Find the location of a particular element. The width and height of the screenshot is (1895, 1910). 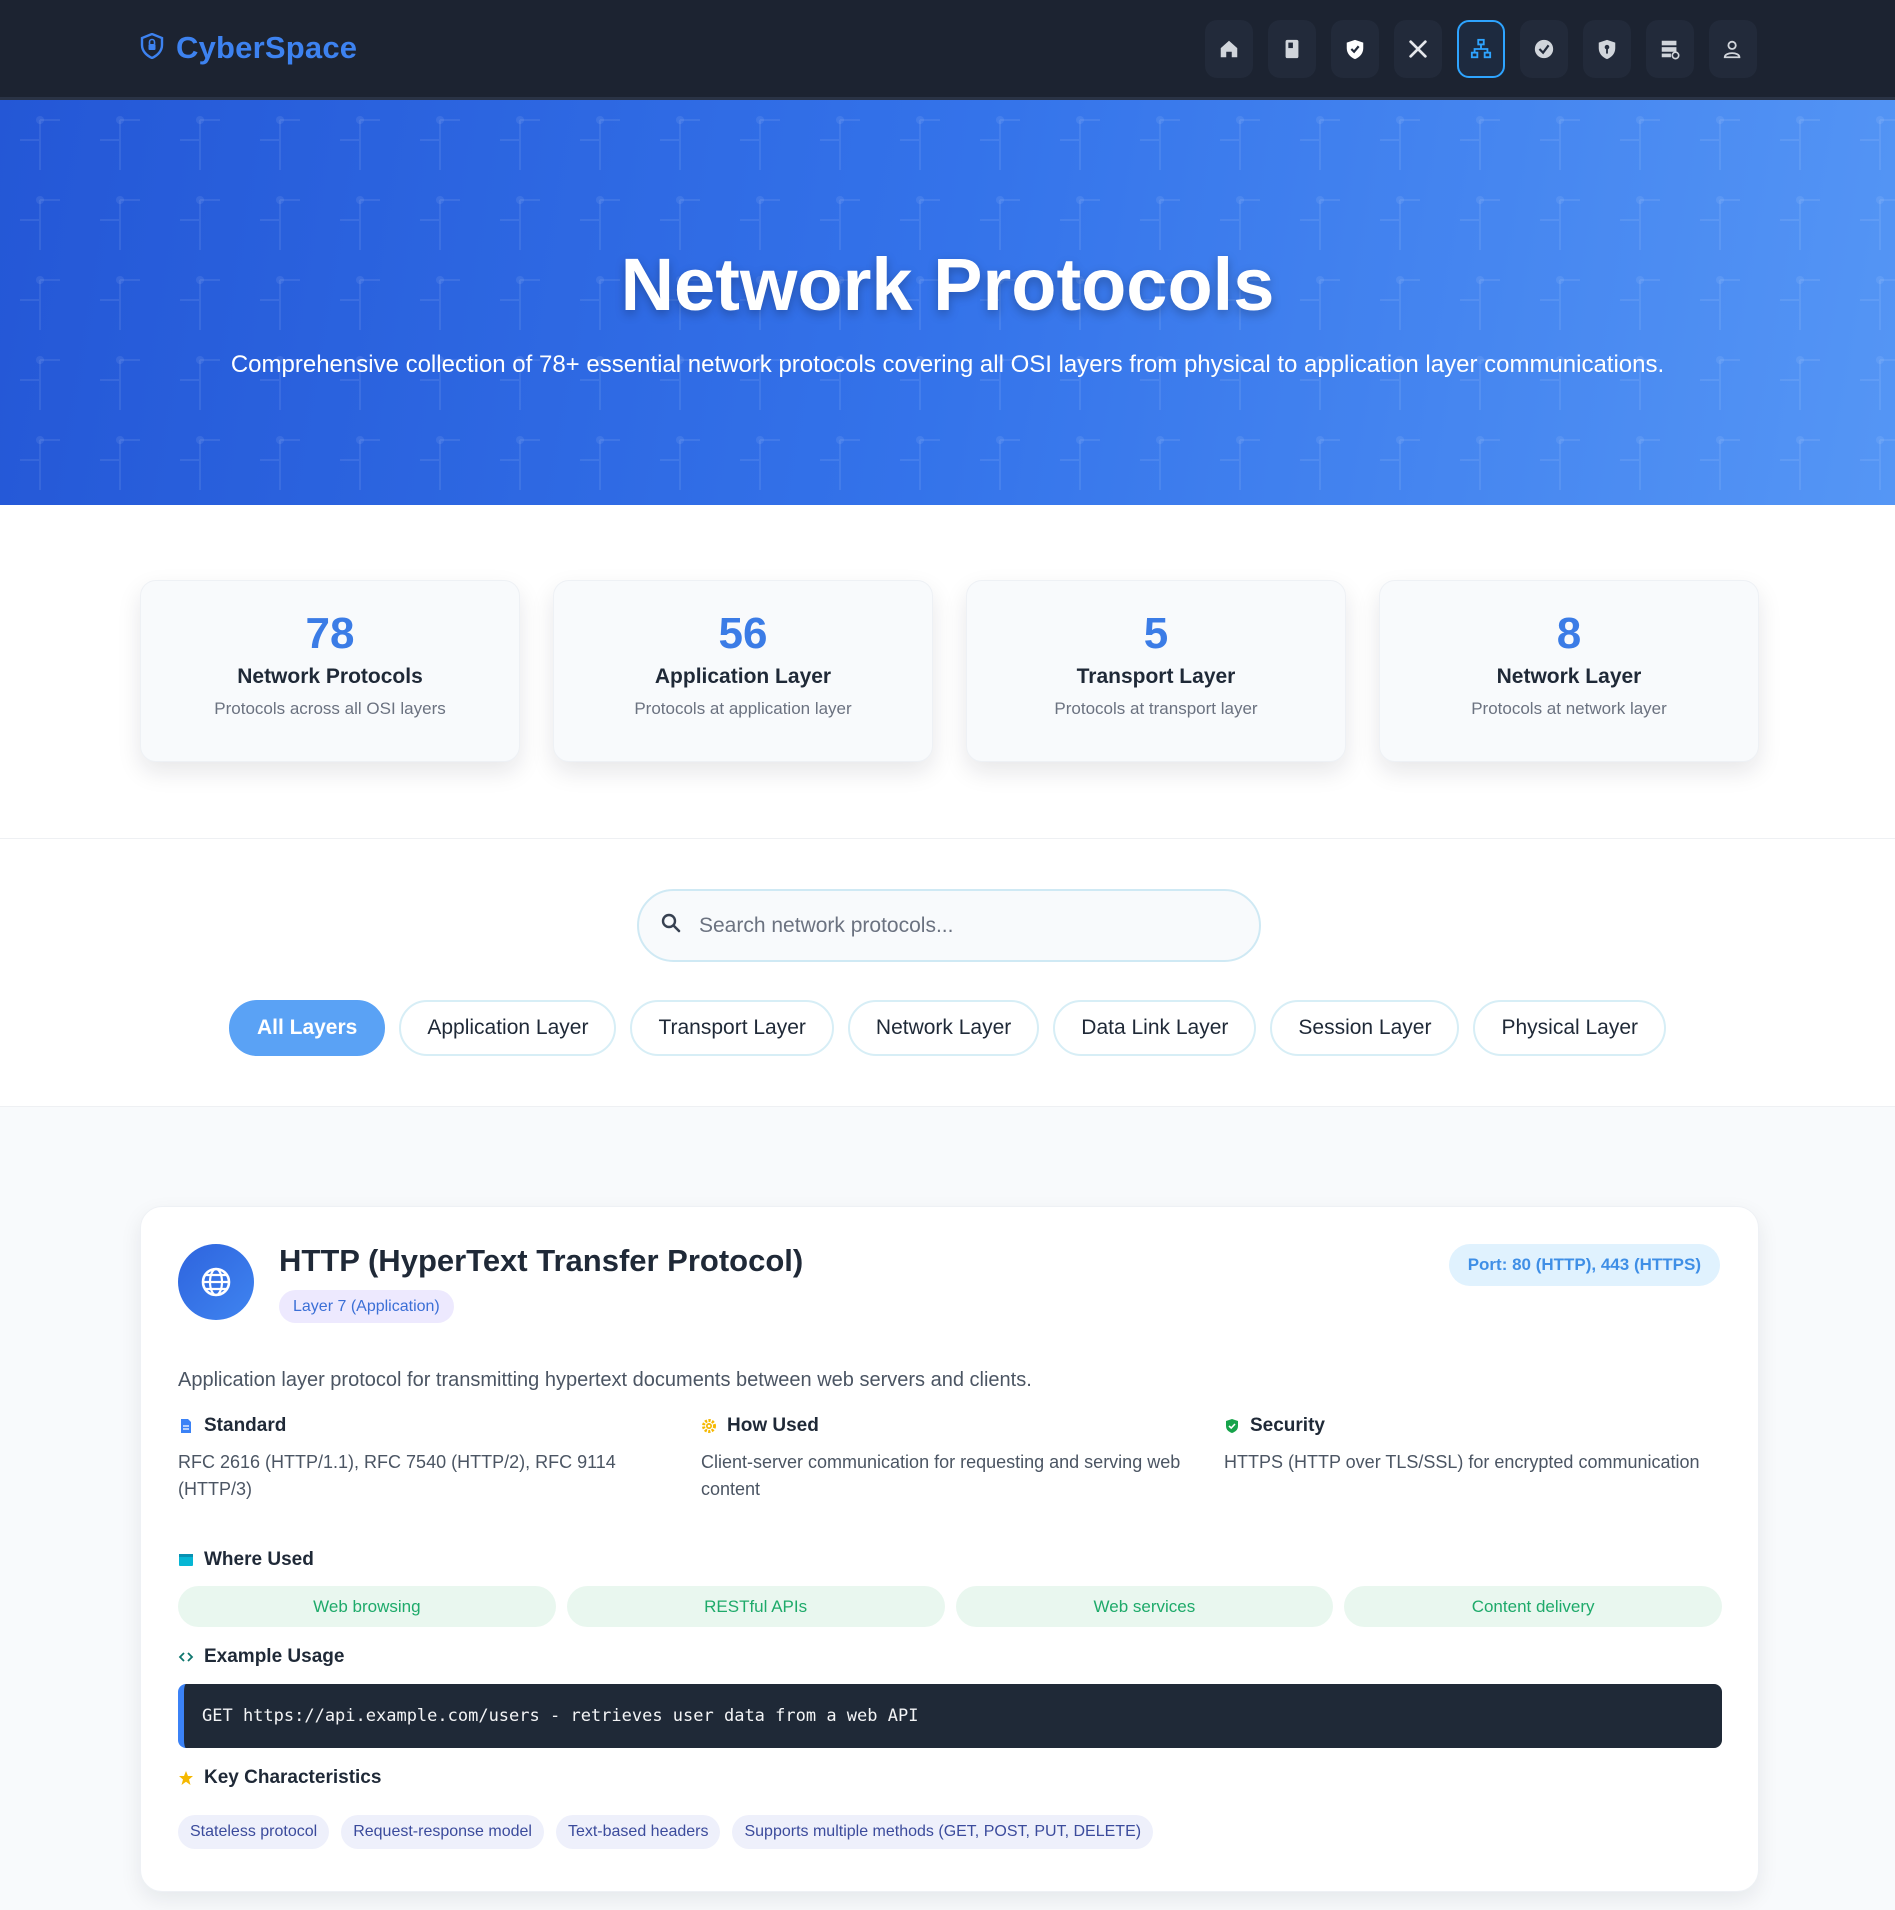

filter-transport-layer: Transport Layer is located at coordinates (732, 1028).